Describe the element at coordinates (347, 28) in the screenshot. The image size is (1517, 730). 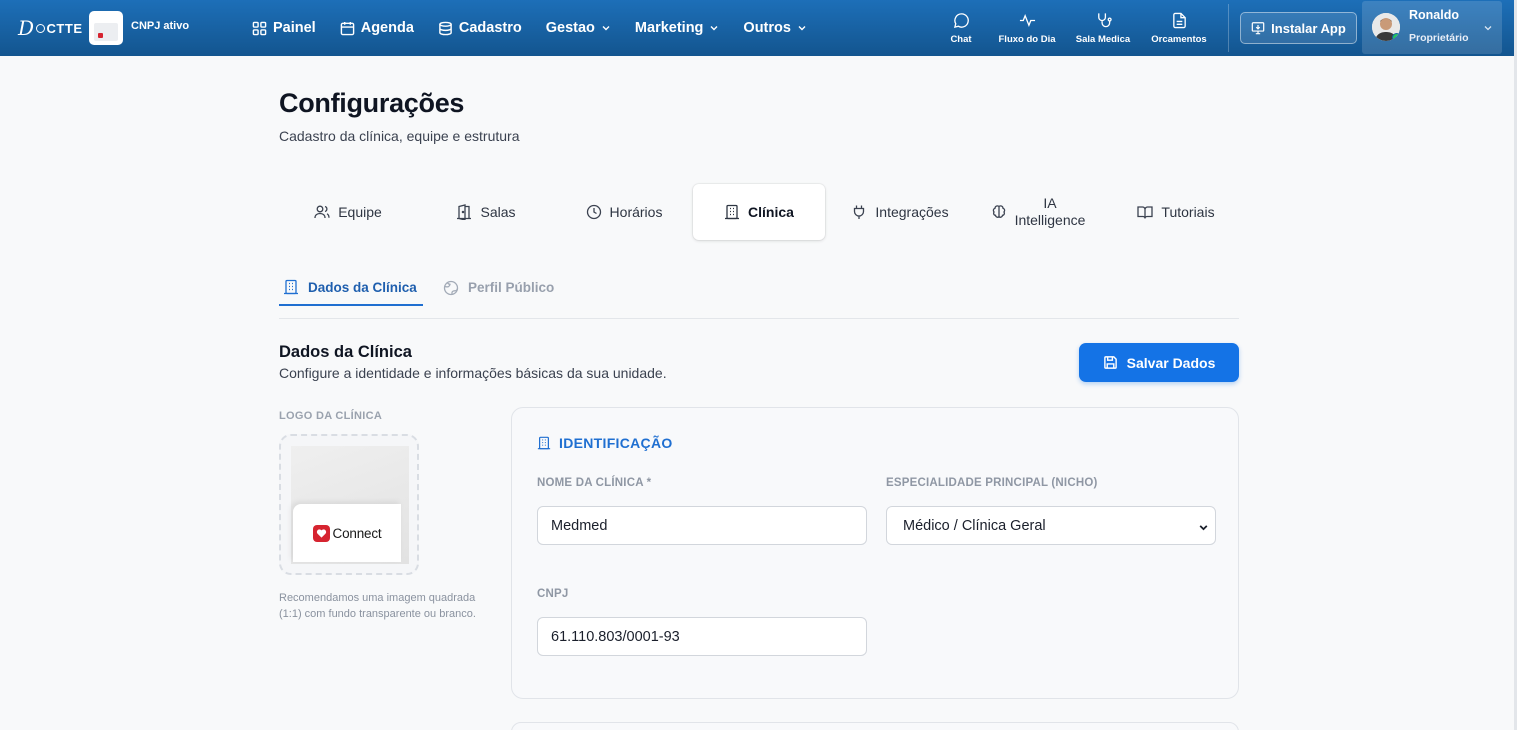
I see `calendar-icon` at that location.